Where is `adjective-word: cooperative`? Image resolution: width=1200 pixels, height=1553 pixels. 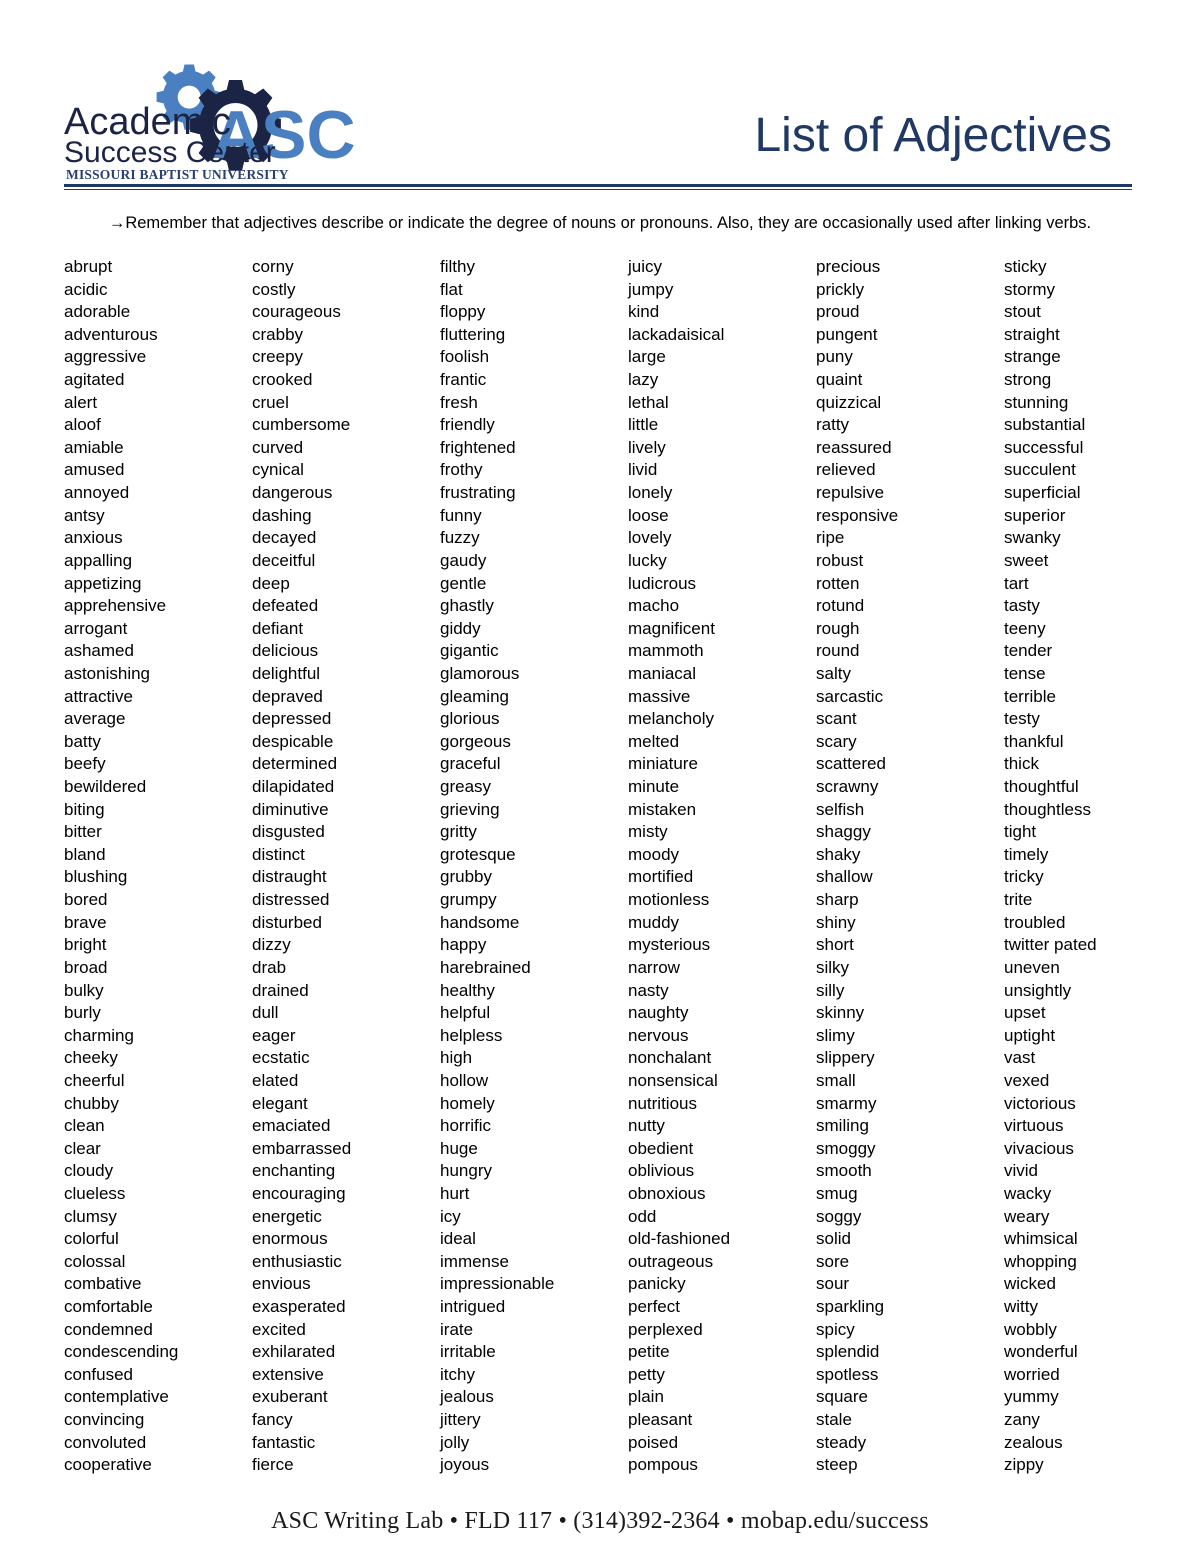
adjective-word: cooperative is located at coordinates (108, 1465).